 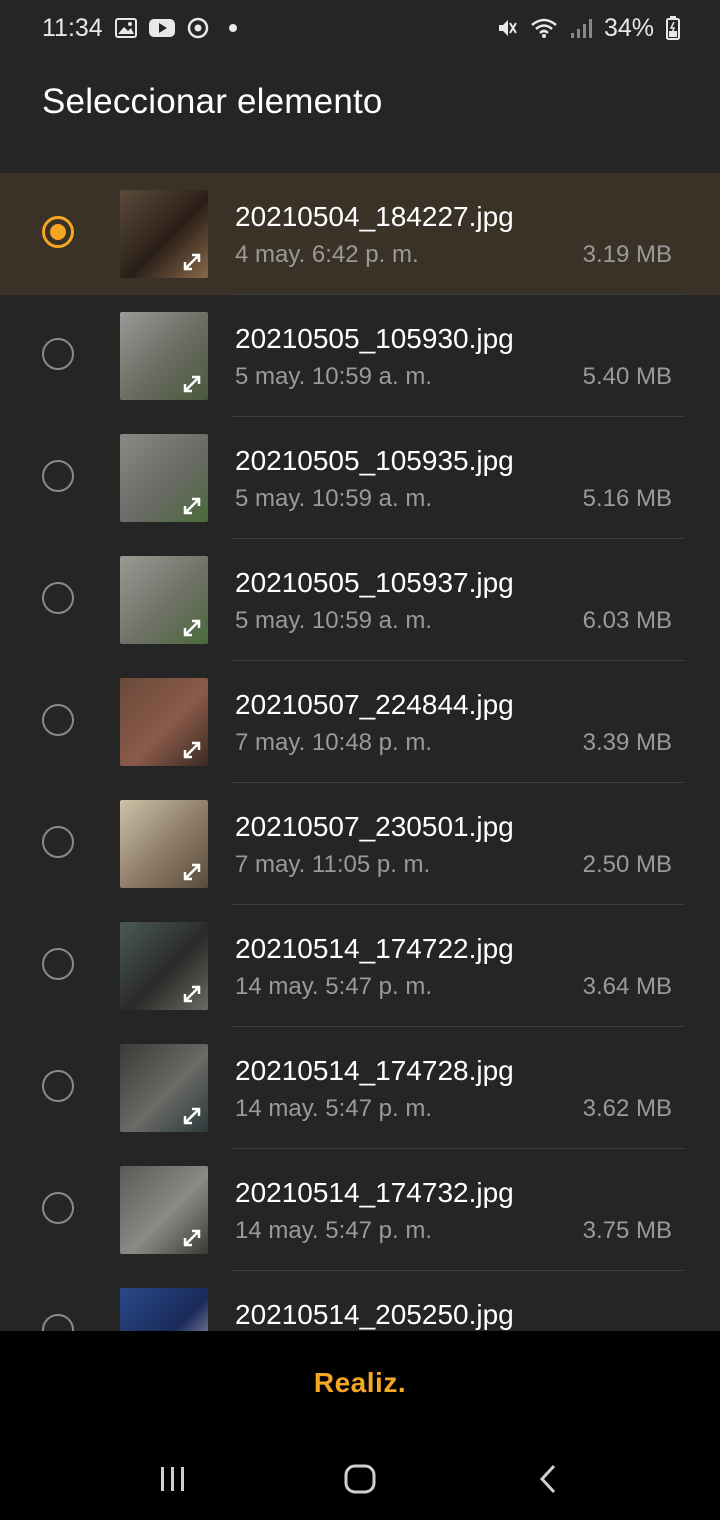 What do you see at coordinates (374, 216) in the screenshot?
I see `file-name: 20210504_184227.jpg` at bounding box center [374, 216].